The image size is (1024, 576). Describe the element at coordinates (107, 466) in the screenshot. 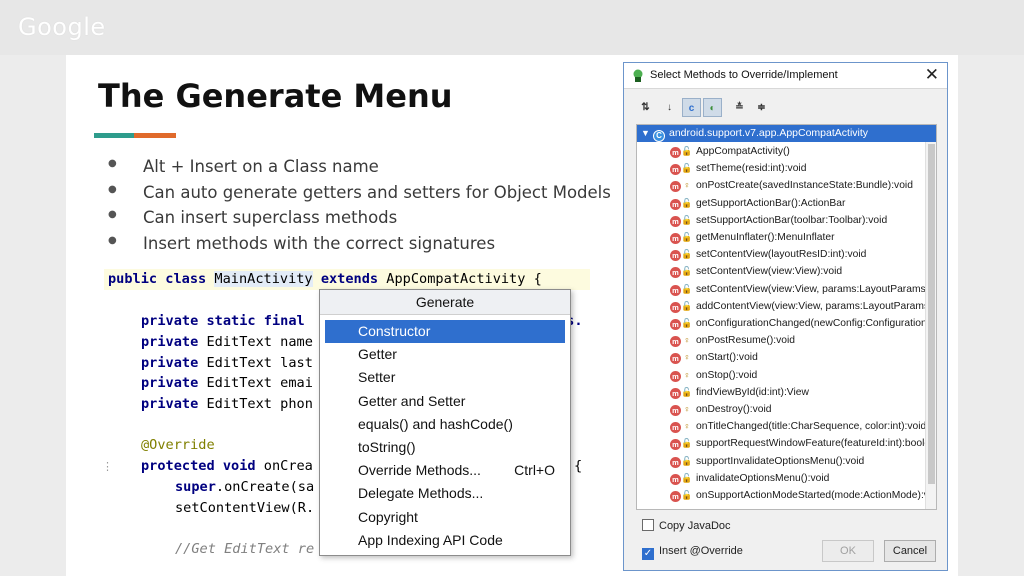

I see `fold-marker-icon: ⋮` at that location.